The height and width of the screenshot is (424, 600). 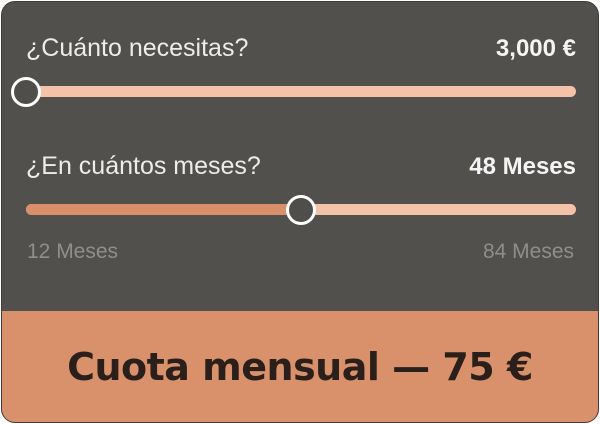 I want to click on months-max-label: 84 Meses, so click(x=528, y=251).